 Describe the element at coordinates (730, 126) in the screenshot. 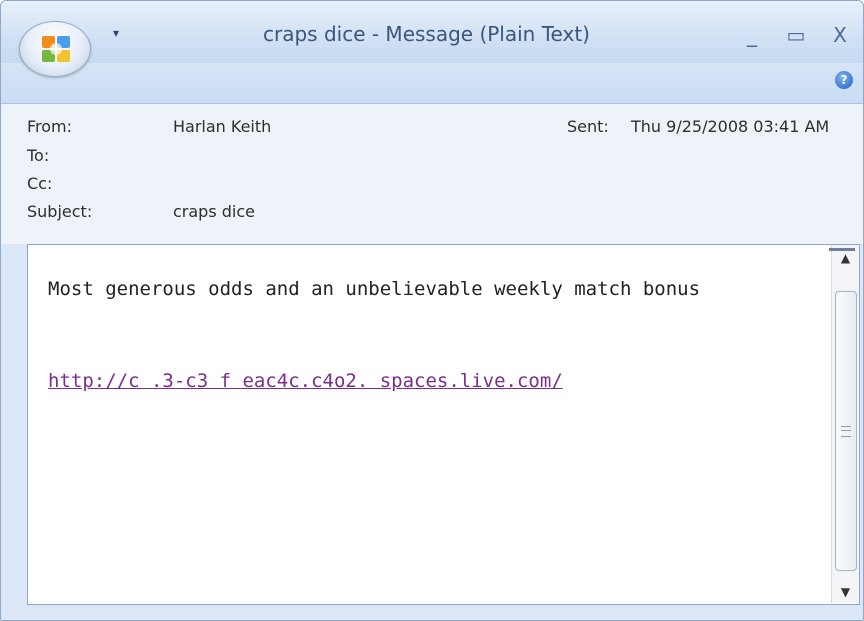

I see `sent-value: Thu 9/25/2008 03:41 AM` at that location.